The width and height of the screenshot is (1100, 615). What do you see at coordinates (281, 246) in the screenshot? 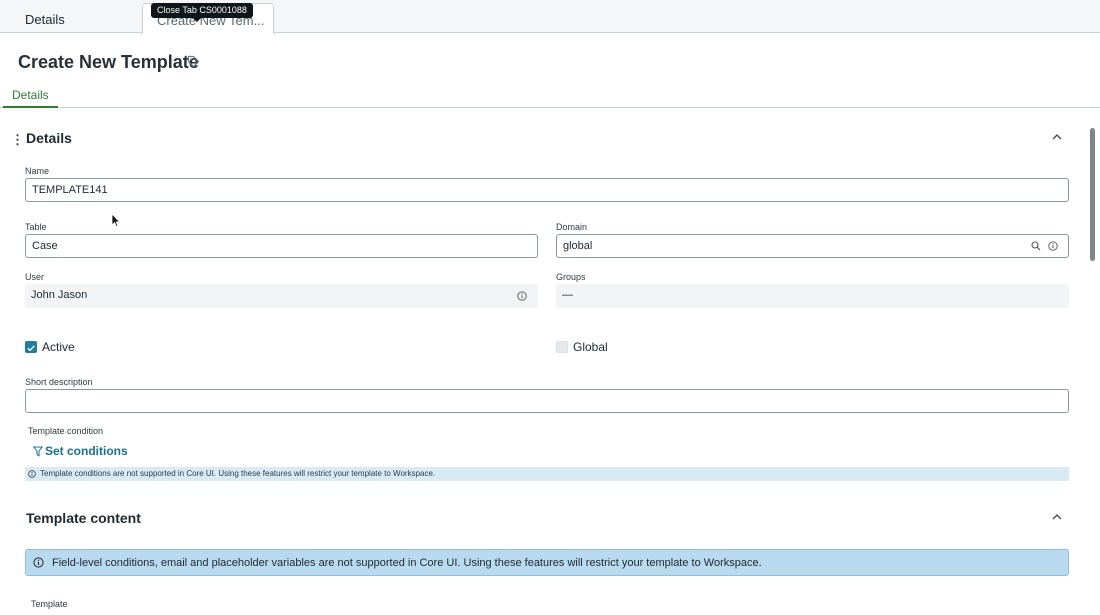
I see `table-field: Case` at bounding box center [281, 246].